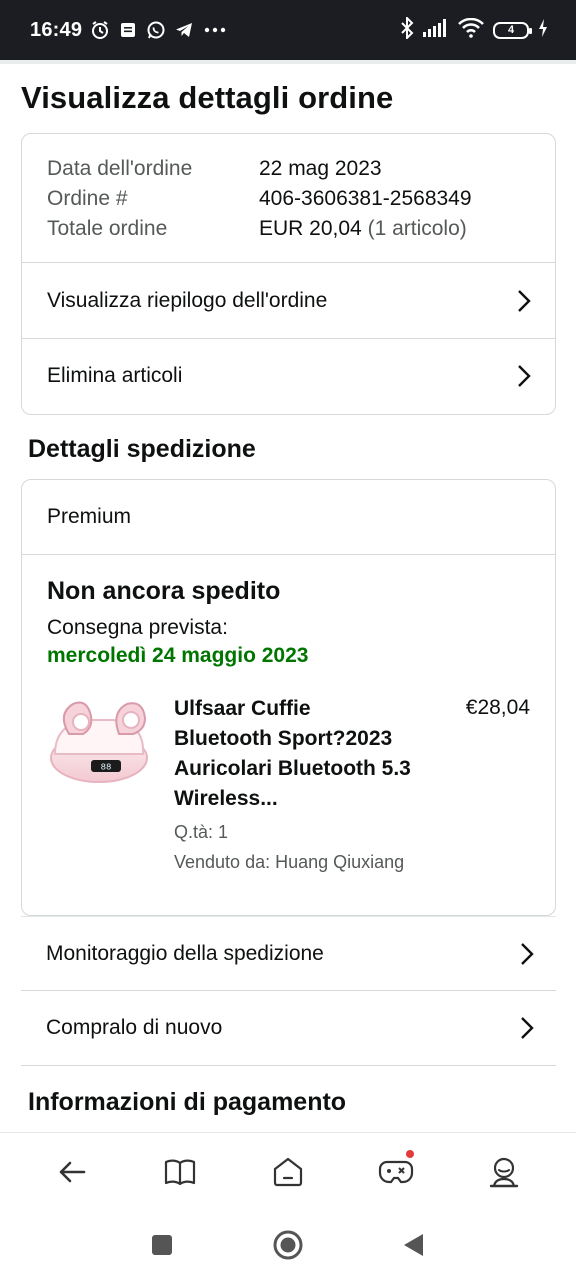  I want to click on order-date-row: Data dell'ordine 22 mag 2023, so click(288, 169).